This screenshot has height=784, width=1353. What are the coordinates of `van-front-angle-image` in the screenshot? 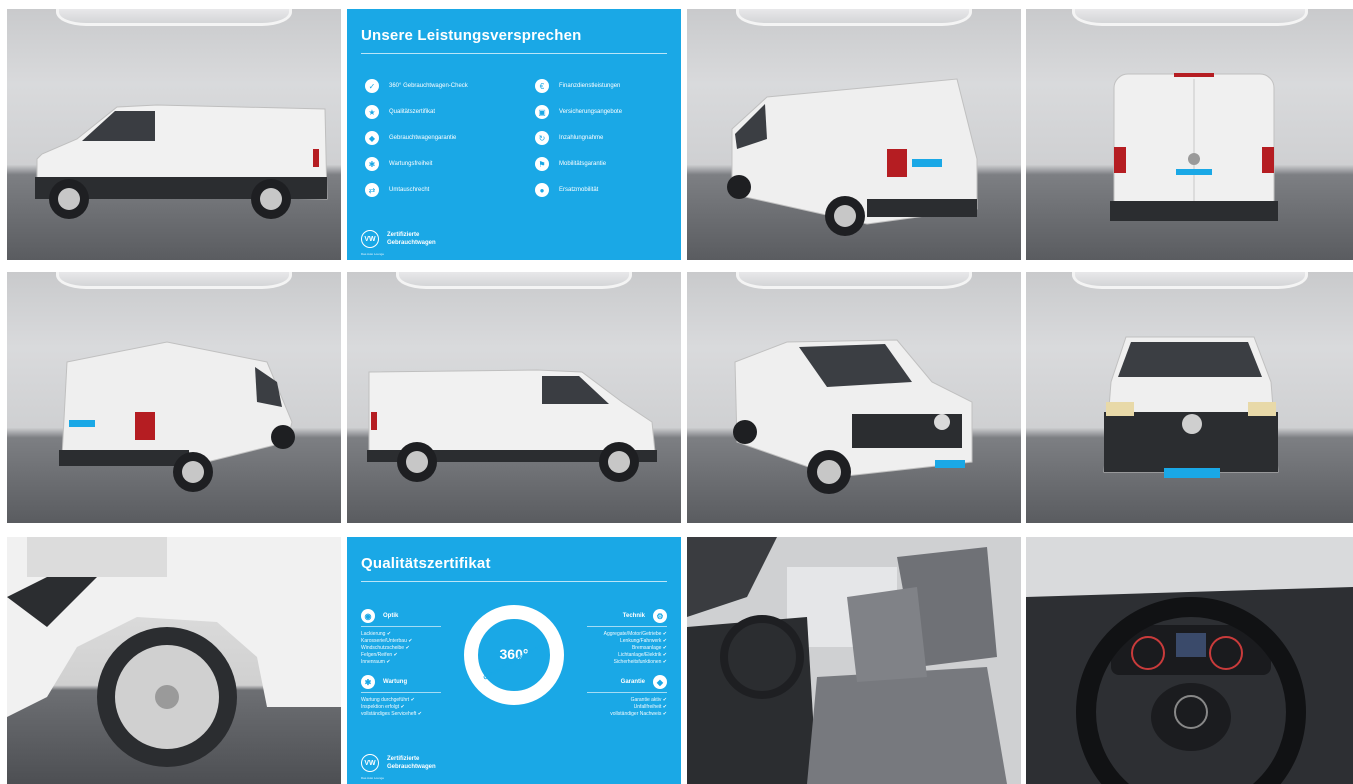 It's located at (853, 416).